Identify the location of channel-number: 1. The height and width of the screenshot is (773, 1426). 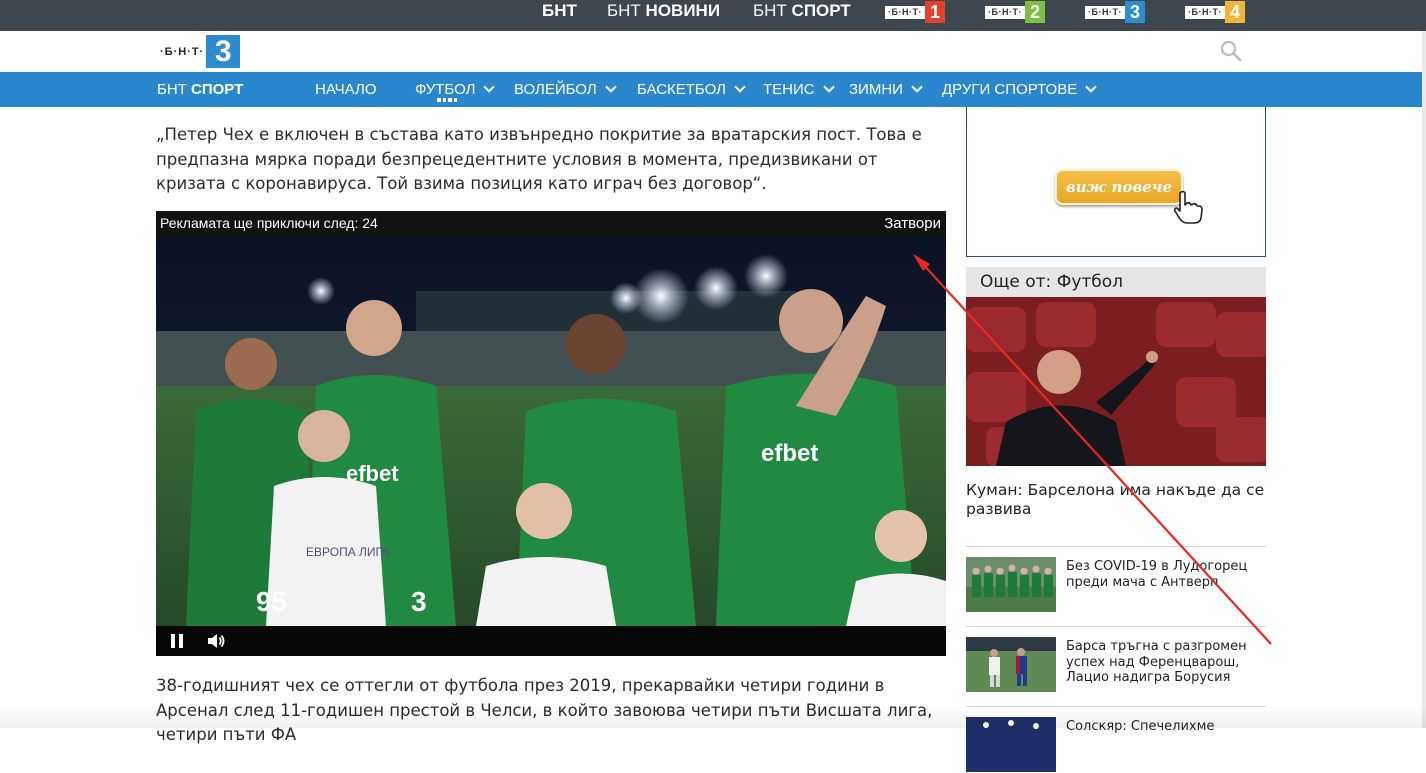
(934, 12).